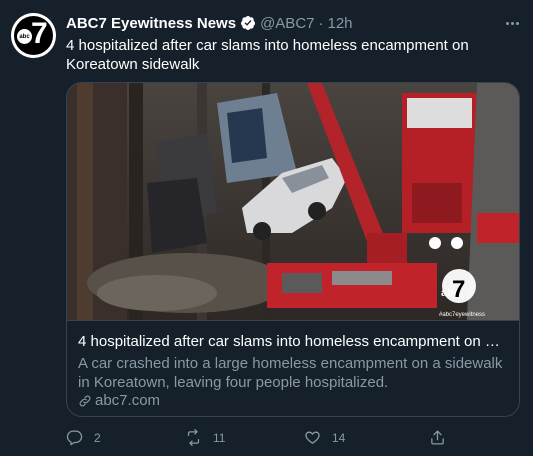 This screenshot has height=456, width=533. Describe the element at coordinates (24, 36) in the screenshot. I see `abc-logo-text: abc` at that location.